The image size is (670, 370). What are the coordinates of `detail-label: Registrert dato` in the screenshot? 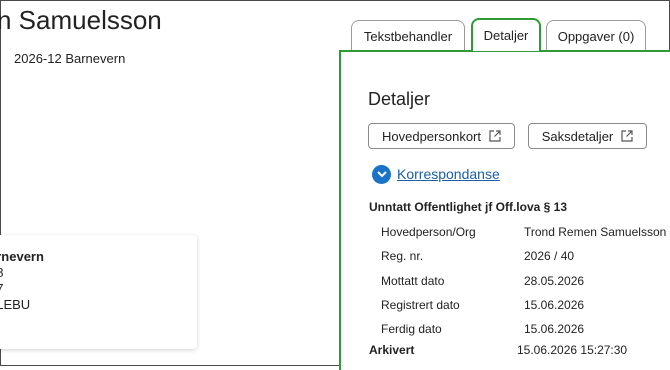 It's located at (420, 305).